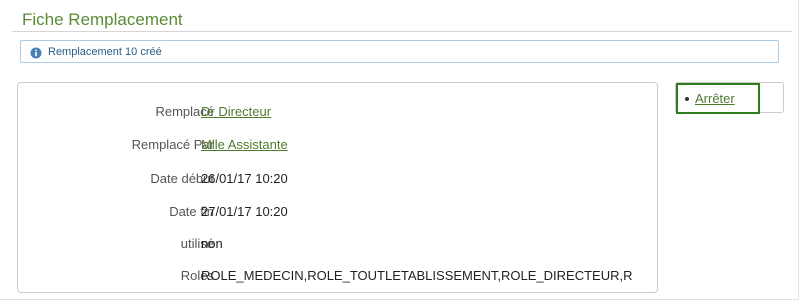  I want to click on field-row-remplace: Remplacé Dr Directeur, so click(337, 112).